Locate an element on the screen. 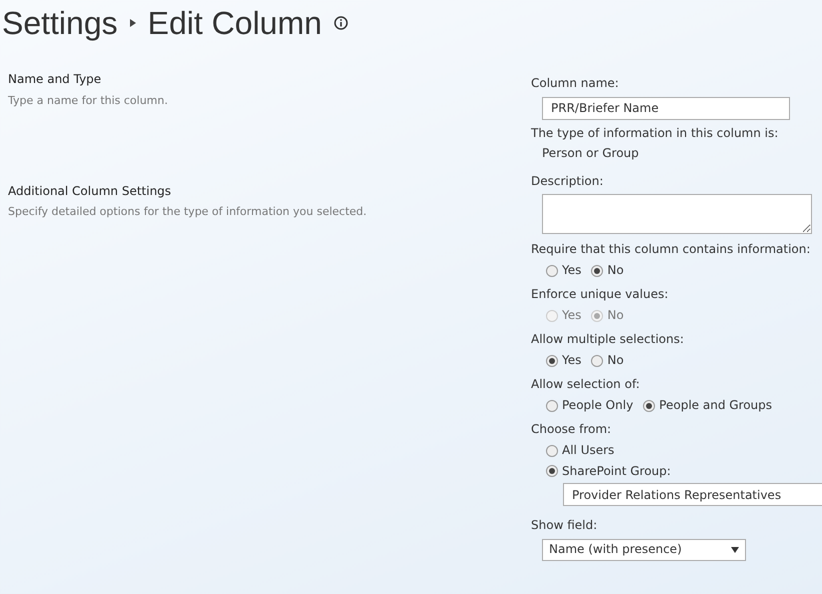 This screenshot has height=594, width=822. radio-option: SharePoint Group: is located at coordinates (608, 472).